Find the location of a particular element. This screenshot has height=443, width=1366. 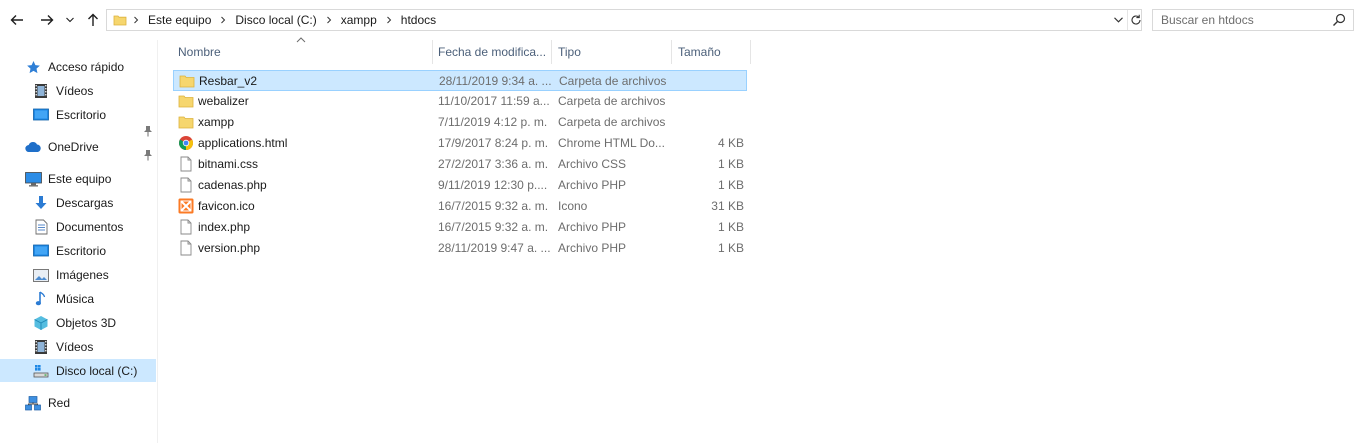

file-name: index.php is located at coordinates (224, 227).